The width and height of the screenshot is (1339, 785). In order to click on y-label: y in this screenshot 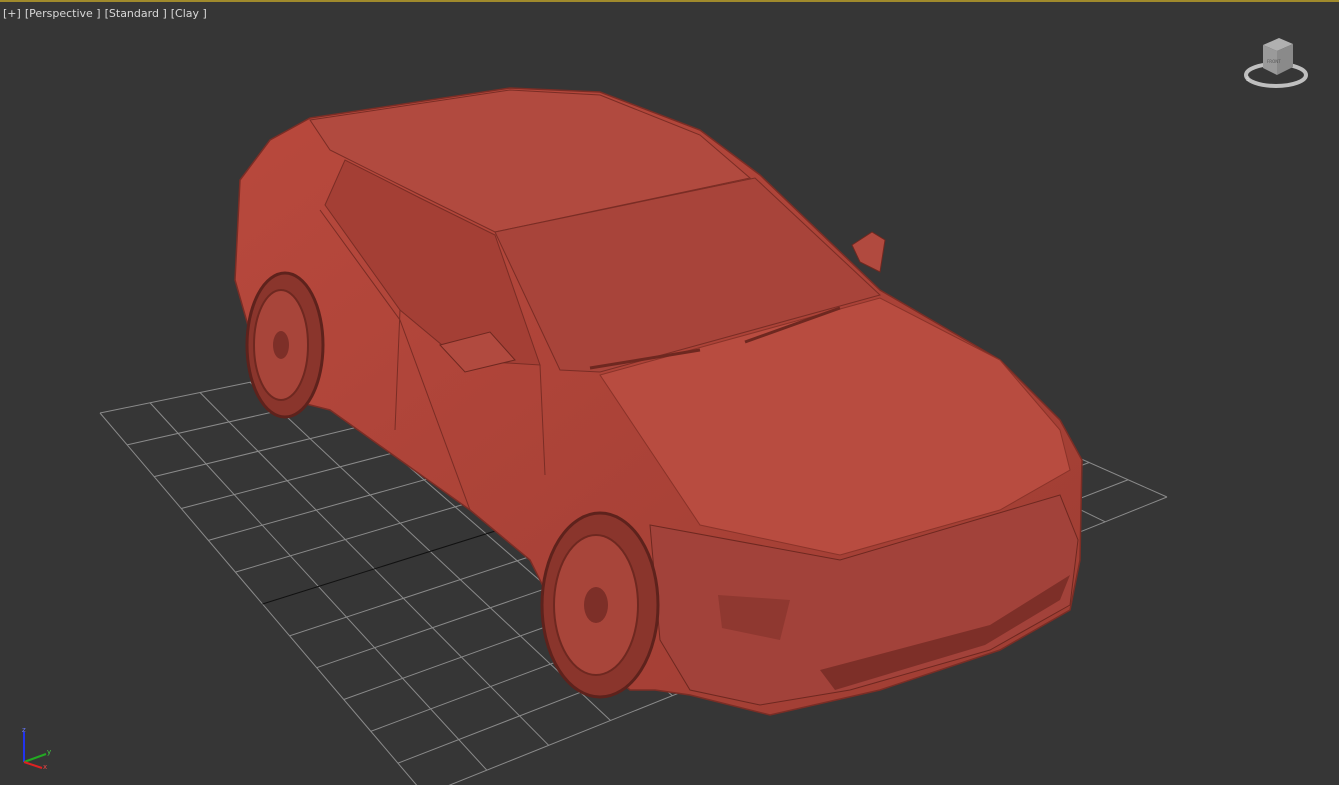, I will do `click(49, 752)`.